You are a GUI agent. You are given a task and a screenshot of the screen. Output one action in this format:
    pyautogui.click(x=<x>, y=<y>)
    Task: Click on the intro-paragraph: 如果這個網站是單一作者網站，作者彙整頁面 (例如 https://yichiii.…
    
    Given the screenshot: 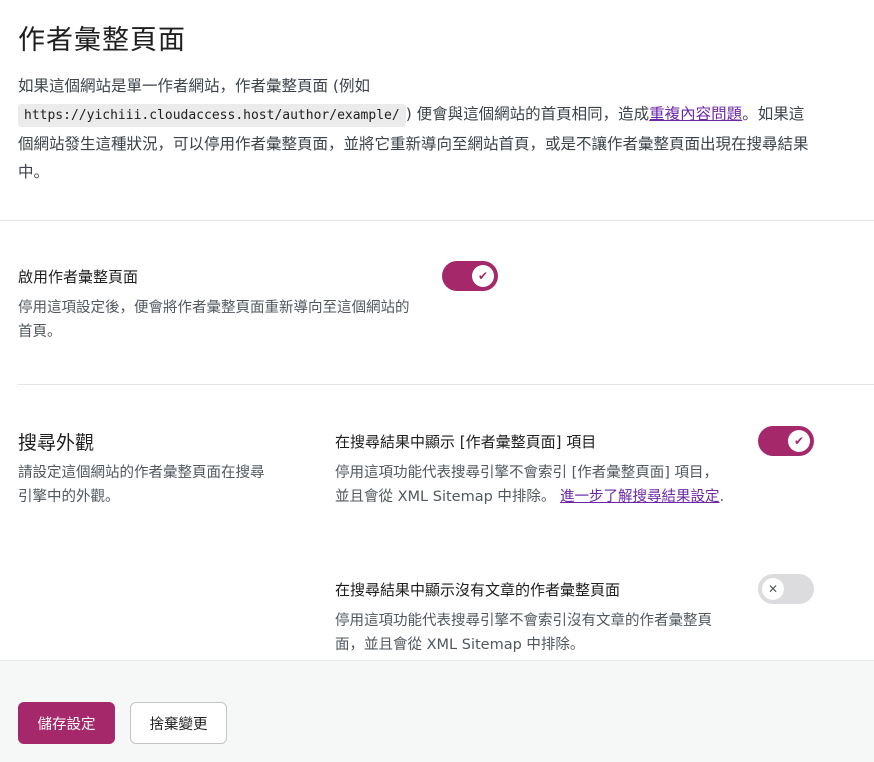 What is the action you would take?
    pyautogui.click(x=418, y=129)
    